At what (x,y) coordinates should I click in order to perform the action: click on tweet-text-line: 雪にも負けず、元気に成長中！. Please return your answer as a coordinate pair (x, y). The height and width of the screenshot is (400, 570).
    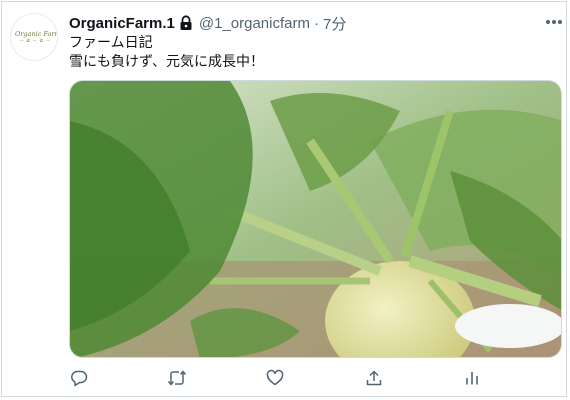
    Looking at the image, I should click on (167, 62).